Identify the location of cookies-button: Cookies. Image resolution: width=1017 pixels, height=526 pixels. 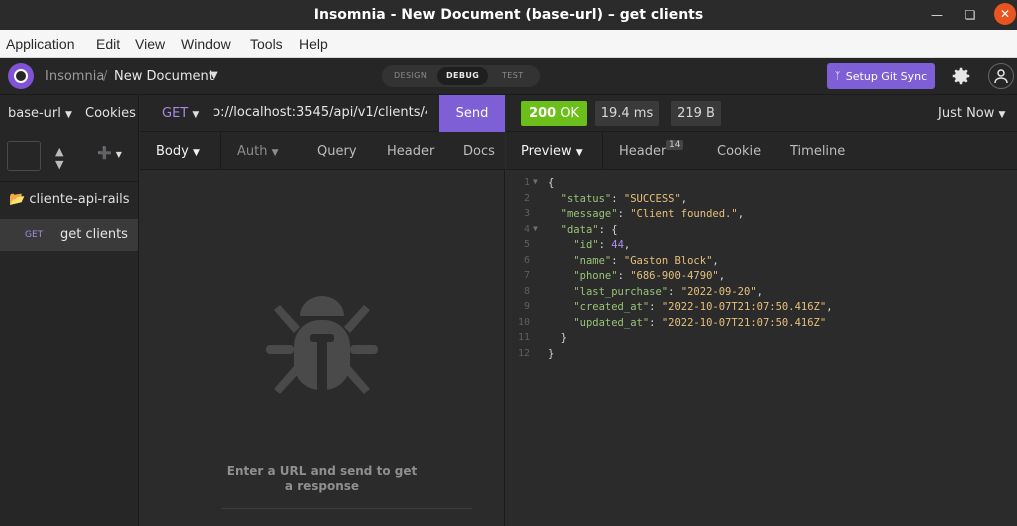
(110, 113).